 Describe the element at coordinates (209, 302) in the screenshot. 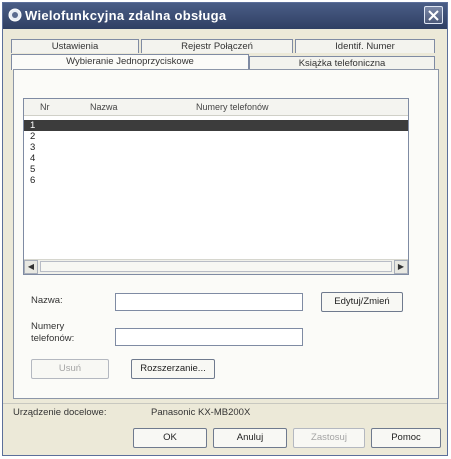

I see `name-field` at that location.